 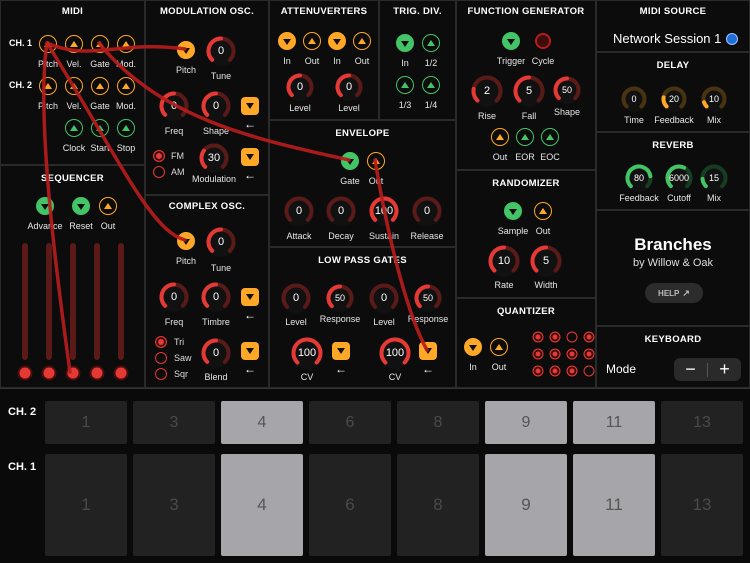 I want to click on help-button: HELP ↗, so click(x=674, y=293).